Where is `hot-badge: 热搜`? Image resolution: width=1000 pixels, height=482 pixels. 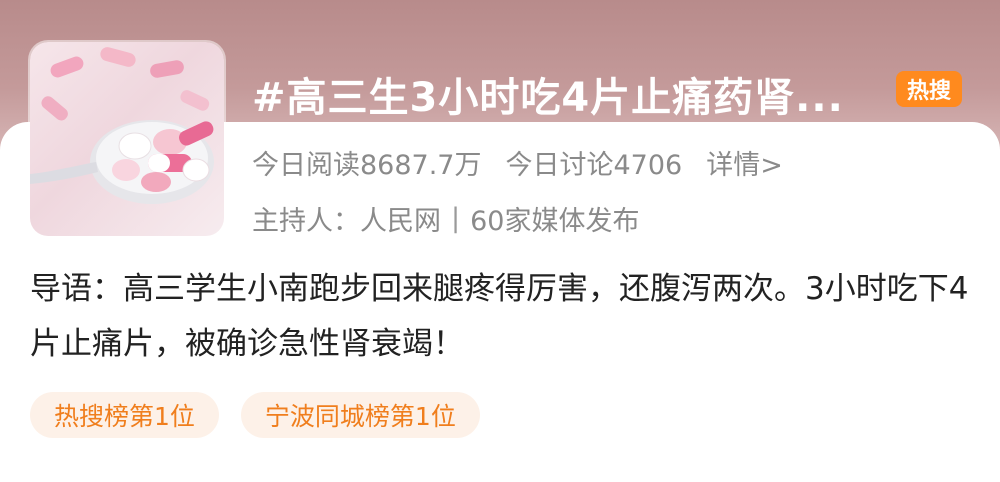
hot-badge: 热搜 is located at coordinates (929, 89).